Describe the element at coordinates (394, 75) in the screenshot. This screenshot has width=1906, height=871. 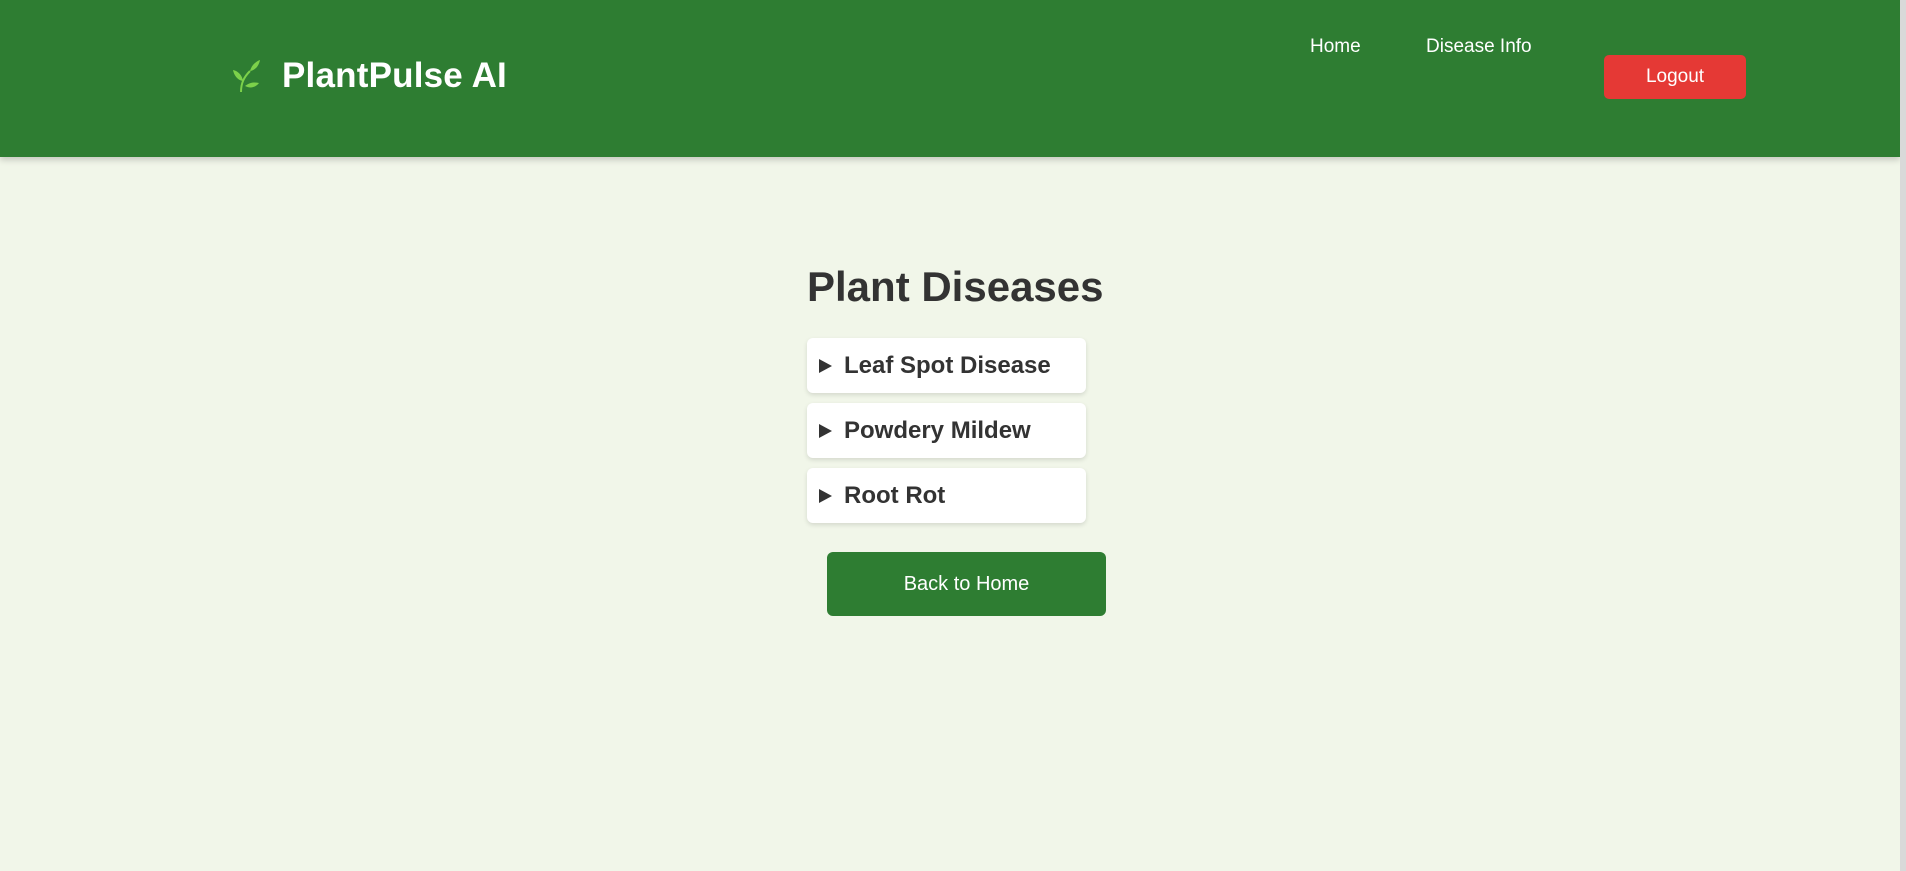
I see `brand-title: PlantPulse AI` at that location.